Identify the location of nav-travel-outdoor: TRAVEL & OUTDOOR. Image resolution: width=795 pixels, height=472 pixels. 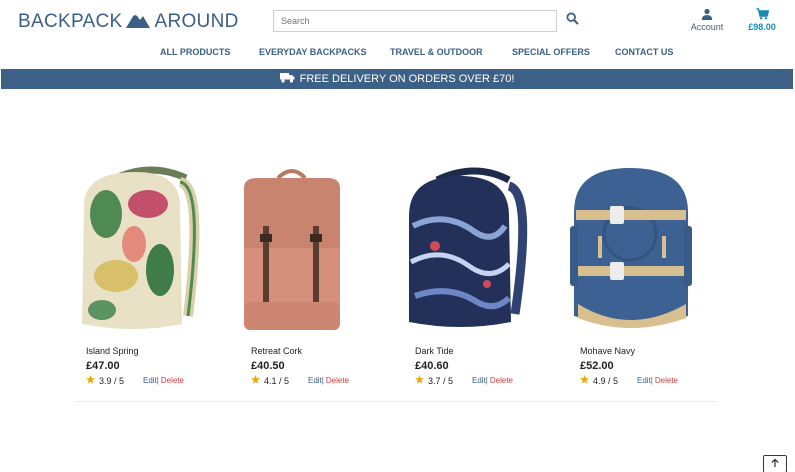
(436, 52).